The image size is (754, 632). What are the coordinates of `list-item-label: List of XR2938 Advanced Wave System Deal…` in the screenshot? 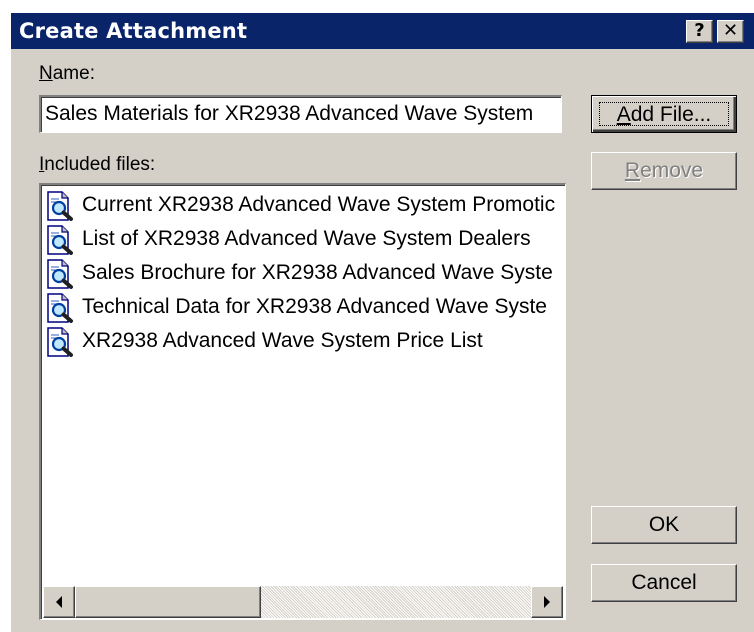 It's located at (306, 238).